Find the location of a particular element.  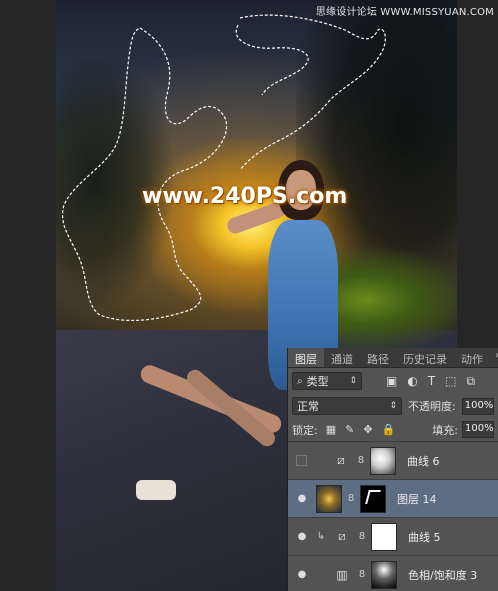

fill-group: 填充: 100% is located at coordinates (463, 429).